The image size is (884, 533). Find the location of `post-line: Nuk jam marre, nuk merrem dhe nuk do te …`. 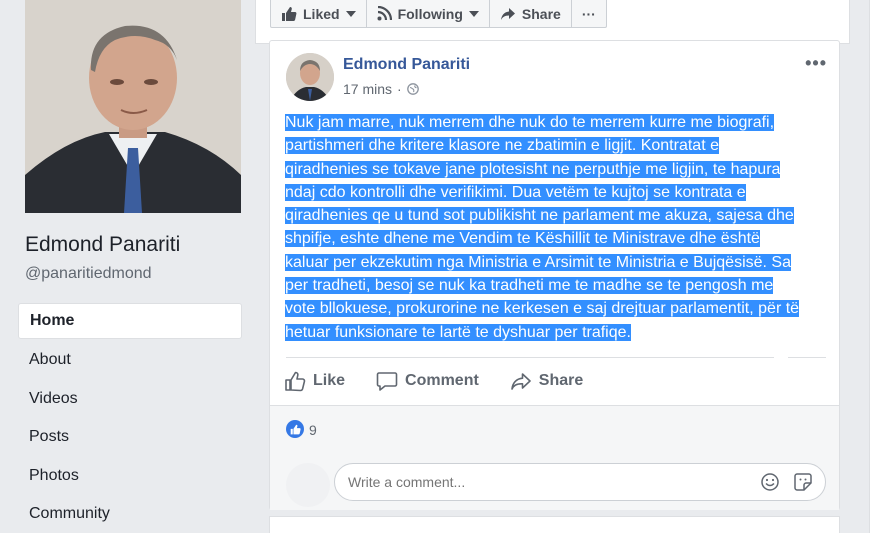

post-line: Nuk jam marre, nuk merrem dhe nuk do te … is located at coordinates (530, 122).